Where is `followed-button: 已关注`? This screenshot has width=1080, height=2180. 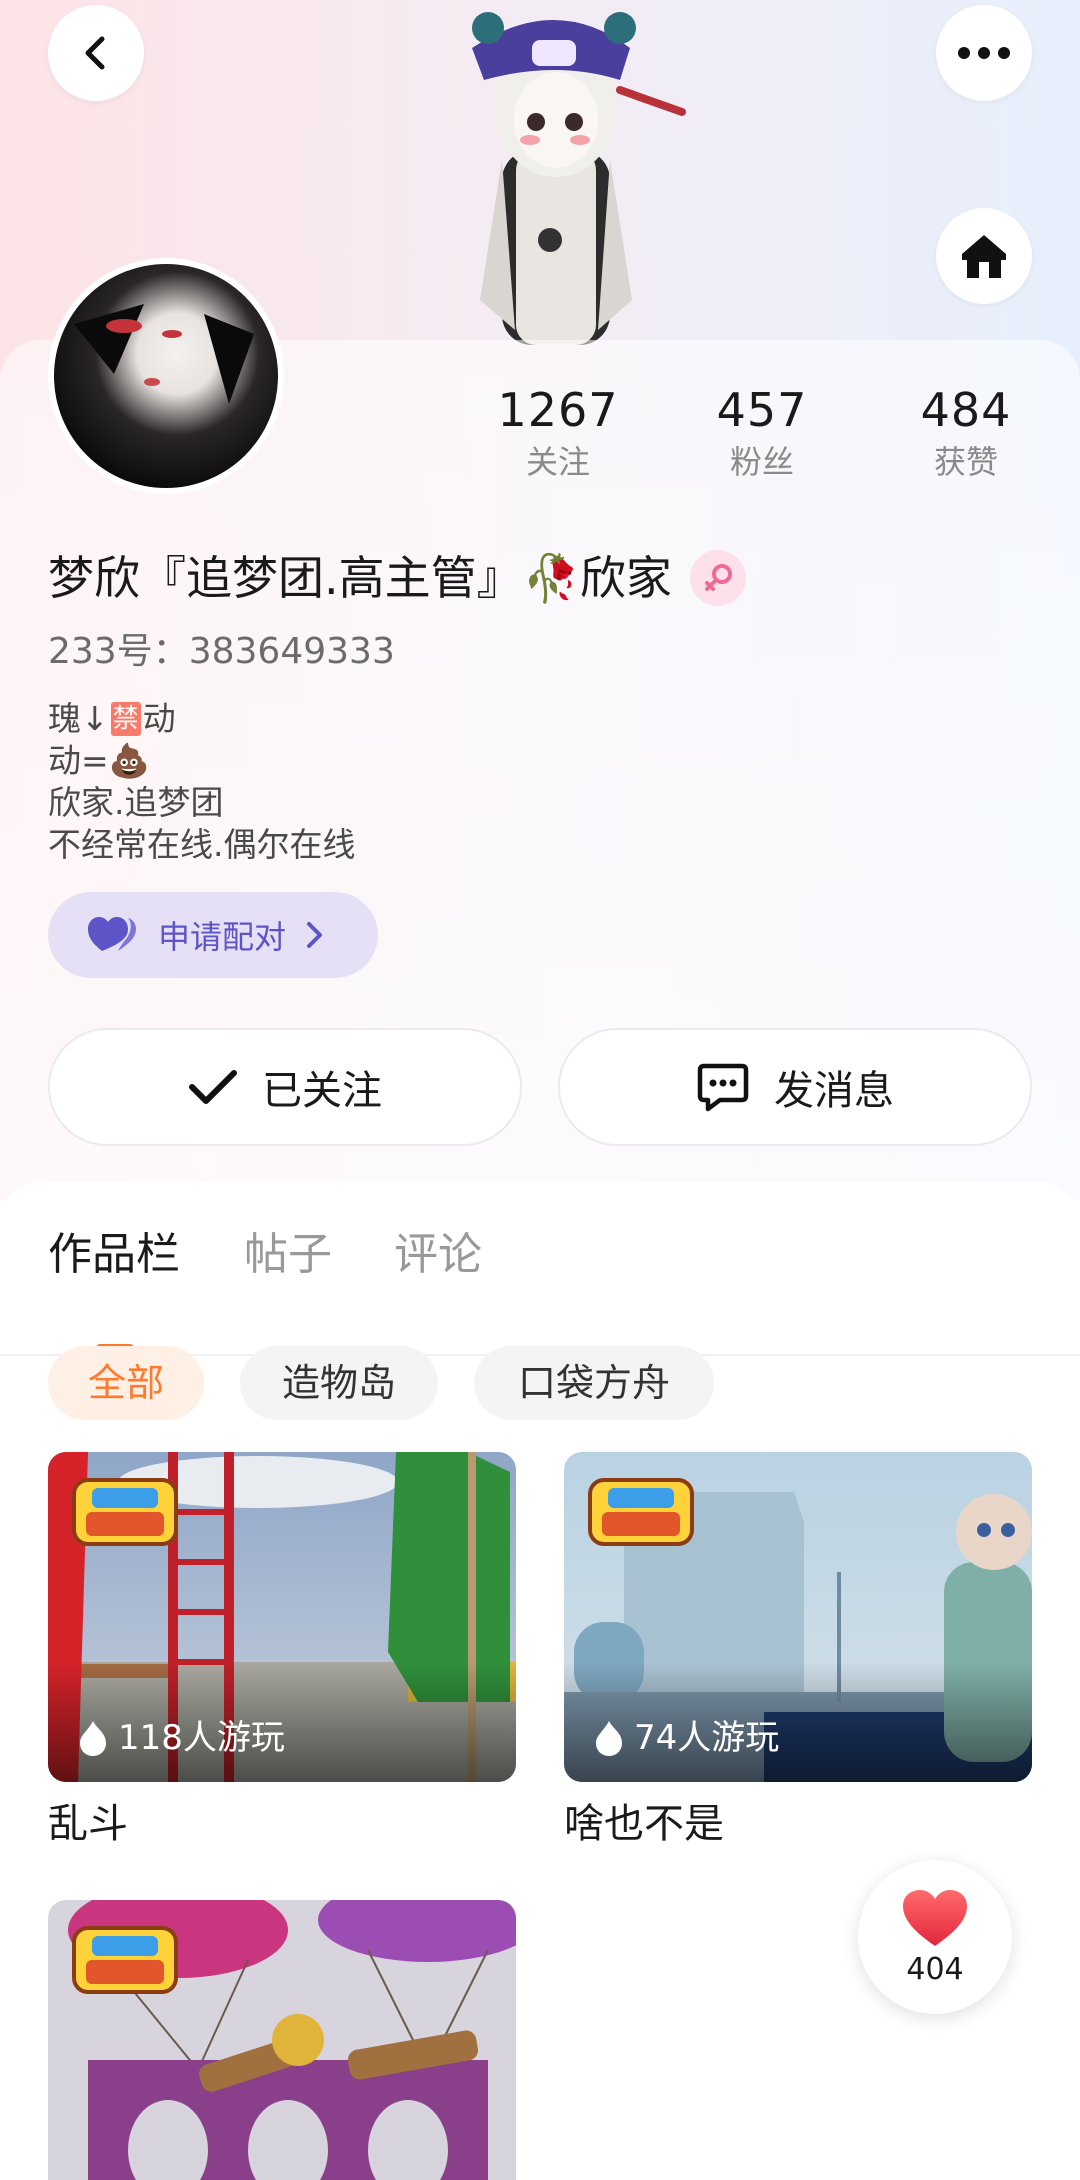
followed-button: 已关注 is located at coordinates (285, 1087).